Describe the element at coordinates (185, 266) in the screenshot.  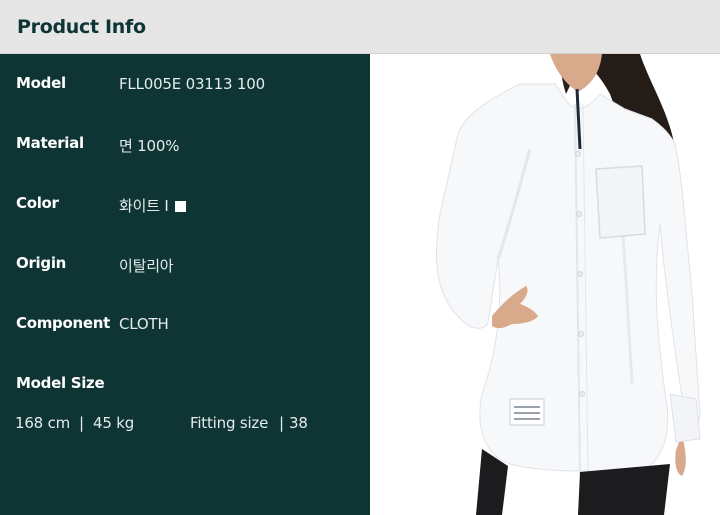
I see `spec-row-origin: Origin 이탈리아` at that location.